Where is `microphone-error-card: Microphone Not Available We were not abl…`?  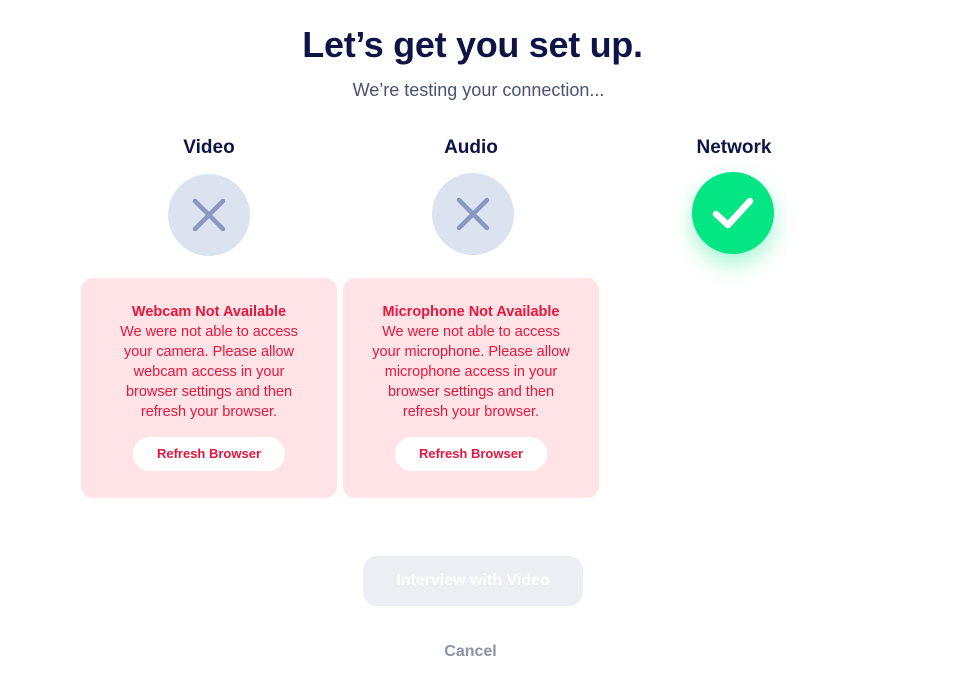 microphone-error-card: Microphone Not Available We were not abl… is located at coordinates (471, 388).